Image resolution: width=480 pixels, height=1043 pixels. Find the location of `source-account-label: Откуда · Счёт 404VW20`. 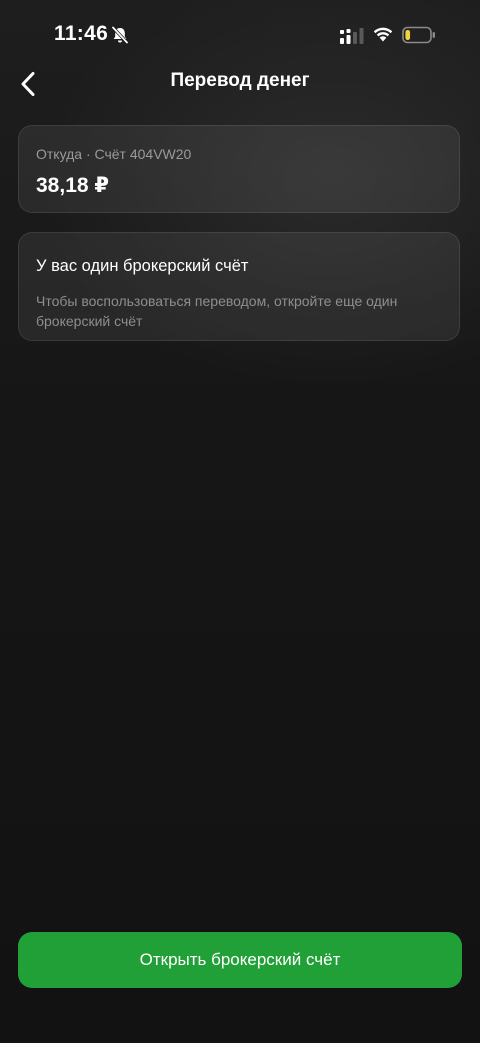

source-account-label: Откуда · Счёт 404VW20 is located at coordinates (114, 154).